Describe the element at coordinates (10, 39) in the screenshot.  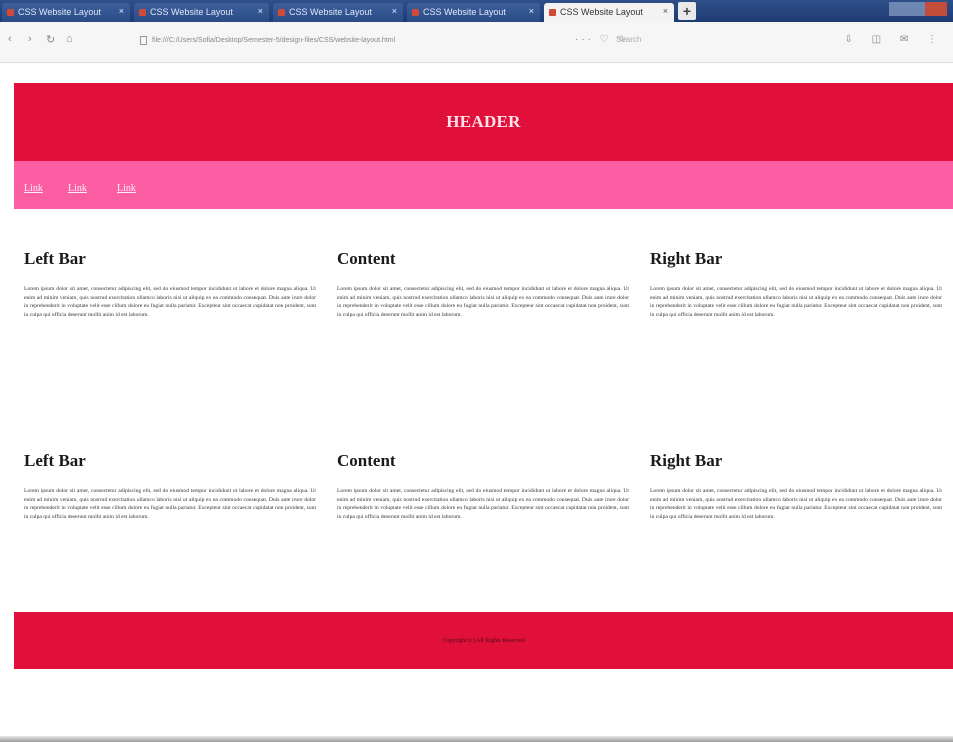
I see `back-icon: ‹` at that location.